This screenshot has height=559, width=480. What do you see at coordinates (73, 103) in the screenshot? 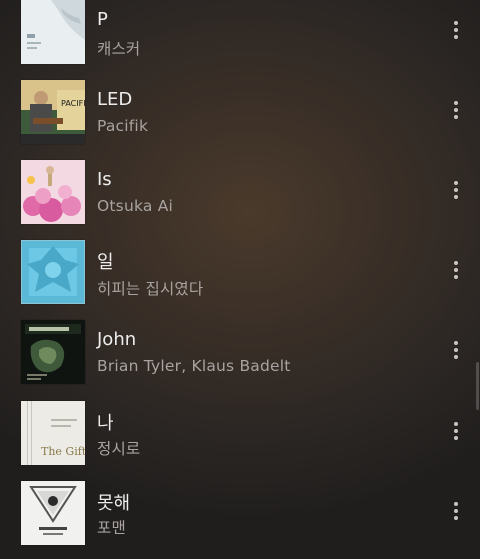
I see `album-text: PACIFIK` at bounding box center [73, 103].